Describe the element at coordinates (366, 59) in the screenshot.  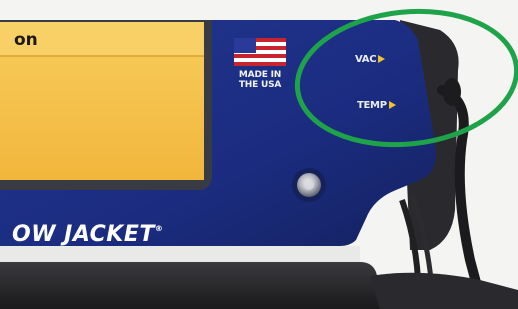
I see `vac-label: VAC` at that location.